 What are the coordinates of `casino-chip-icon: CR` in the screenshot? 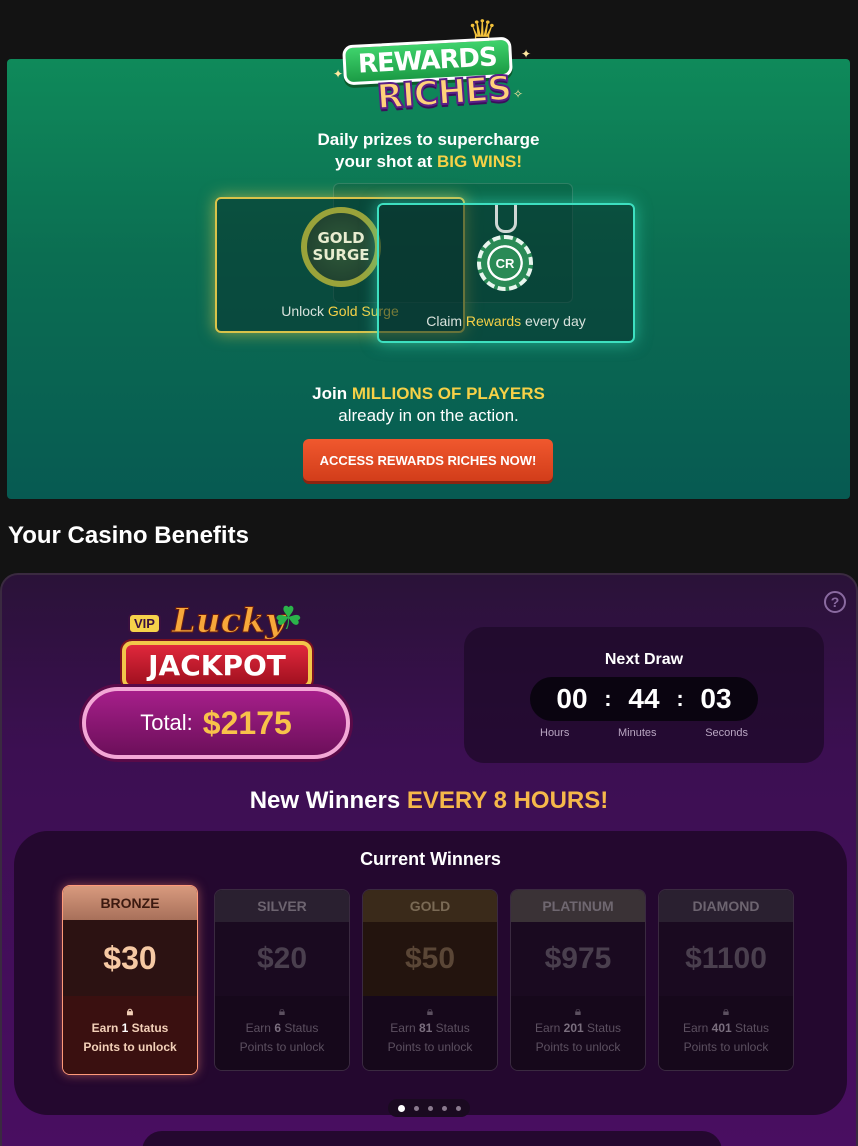 It's located at (505, 263).